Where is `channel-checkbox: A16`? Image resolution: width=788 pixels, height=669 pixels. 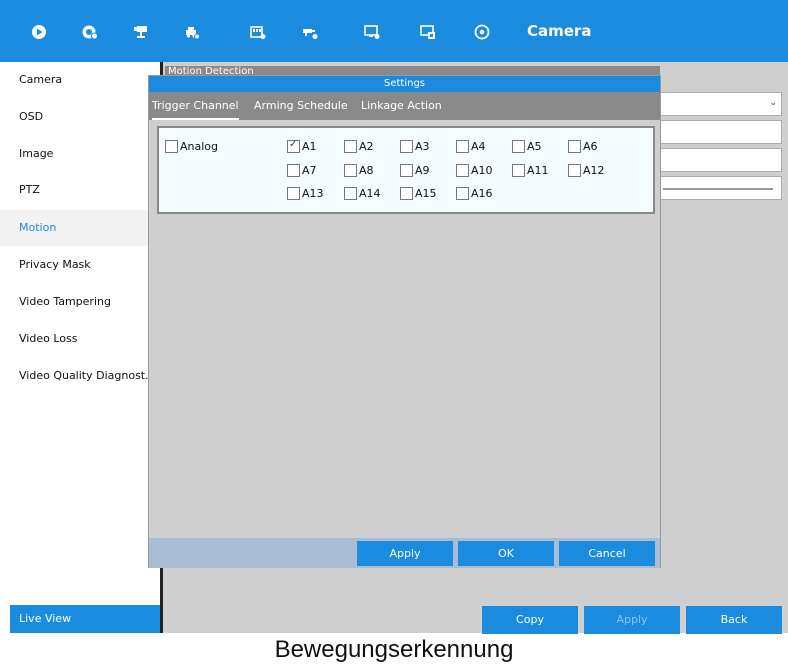
channel-checkbox: A16 is located at coordinates (474, 193).